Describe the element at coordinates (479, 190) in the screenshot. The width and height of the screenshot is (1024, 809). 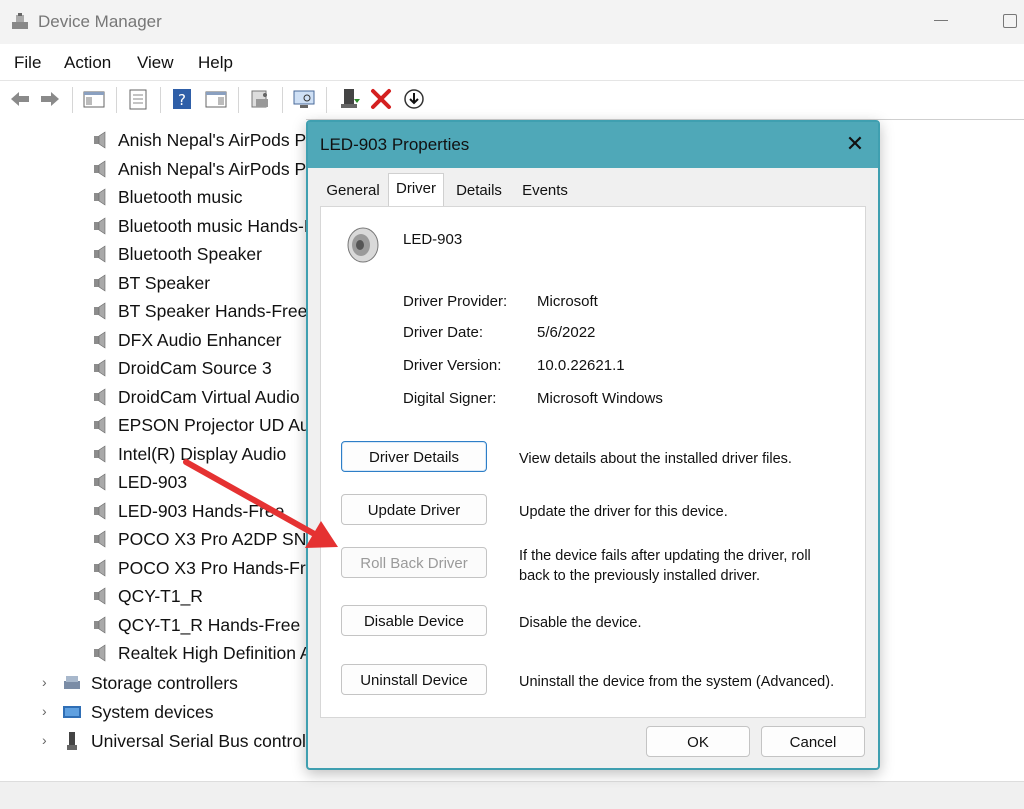
I see `tab-details: Details` at that location.